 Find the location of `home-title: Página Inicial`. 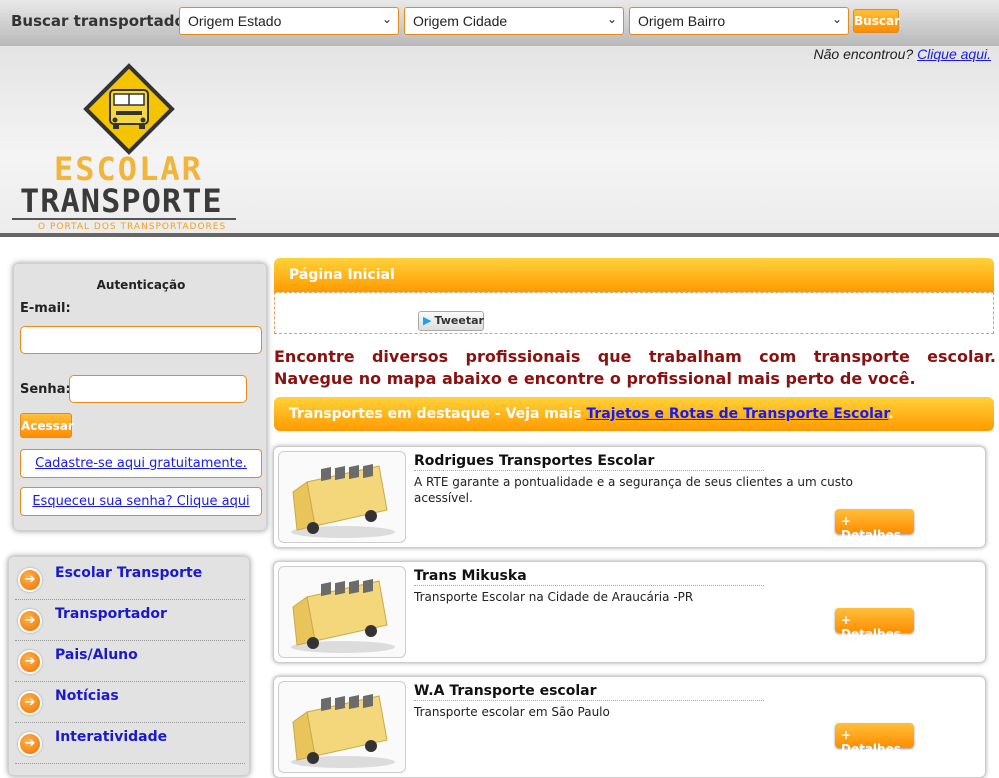

home-title: Página Inicial is located at coordinates (342, 275).